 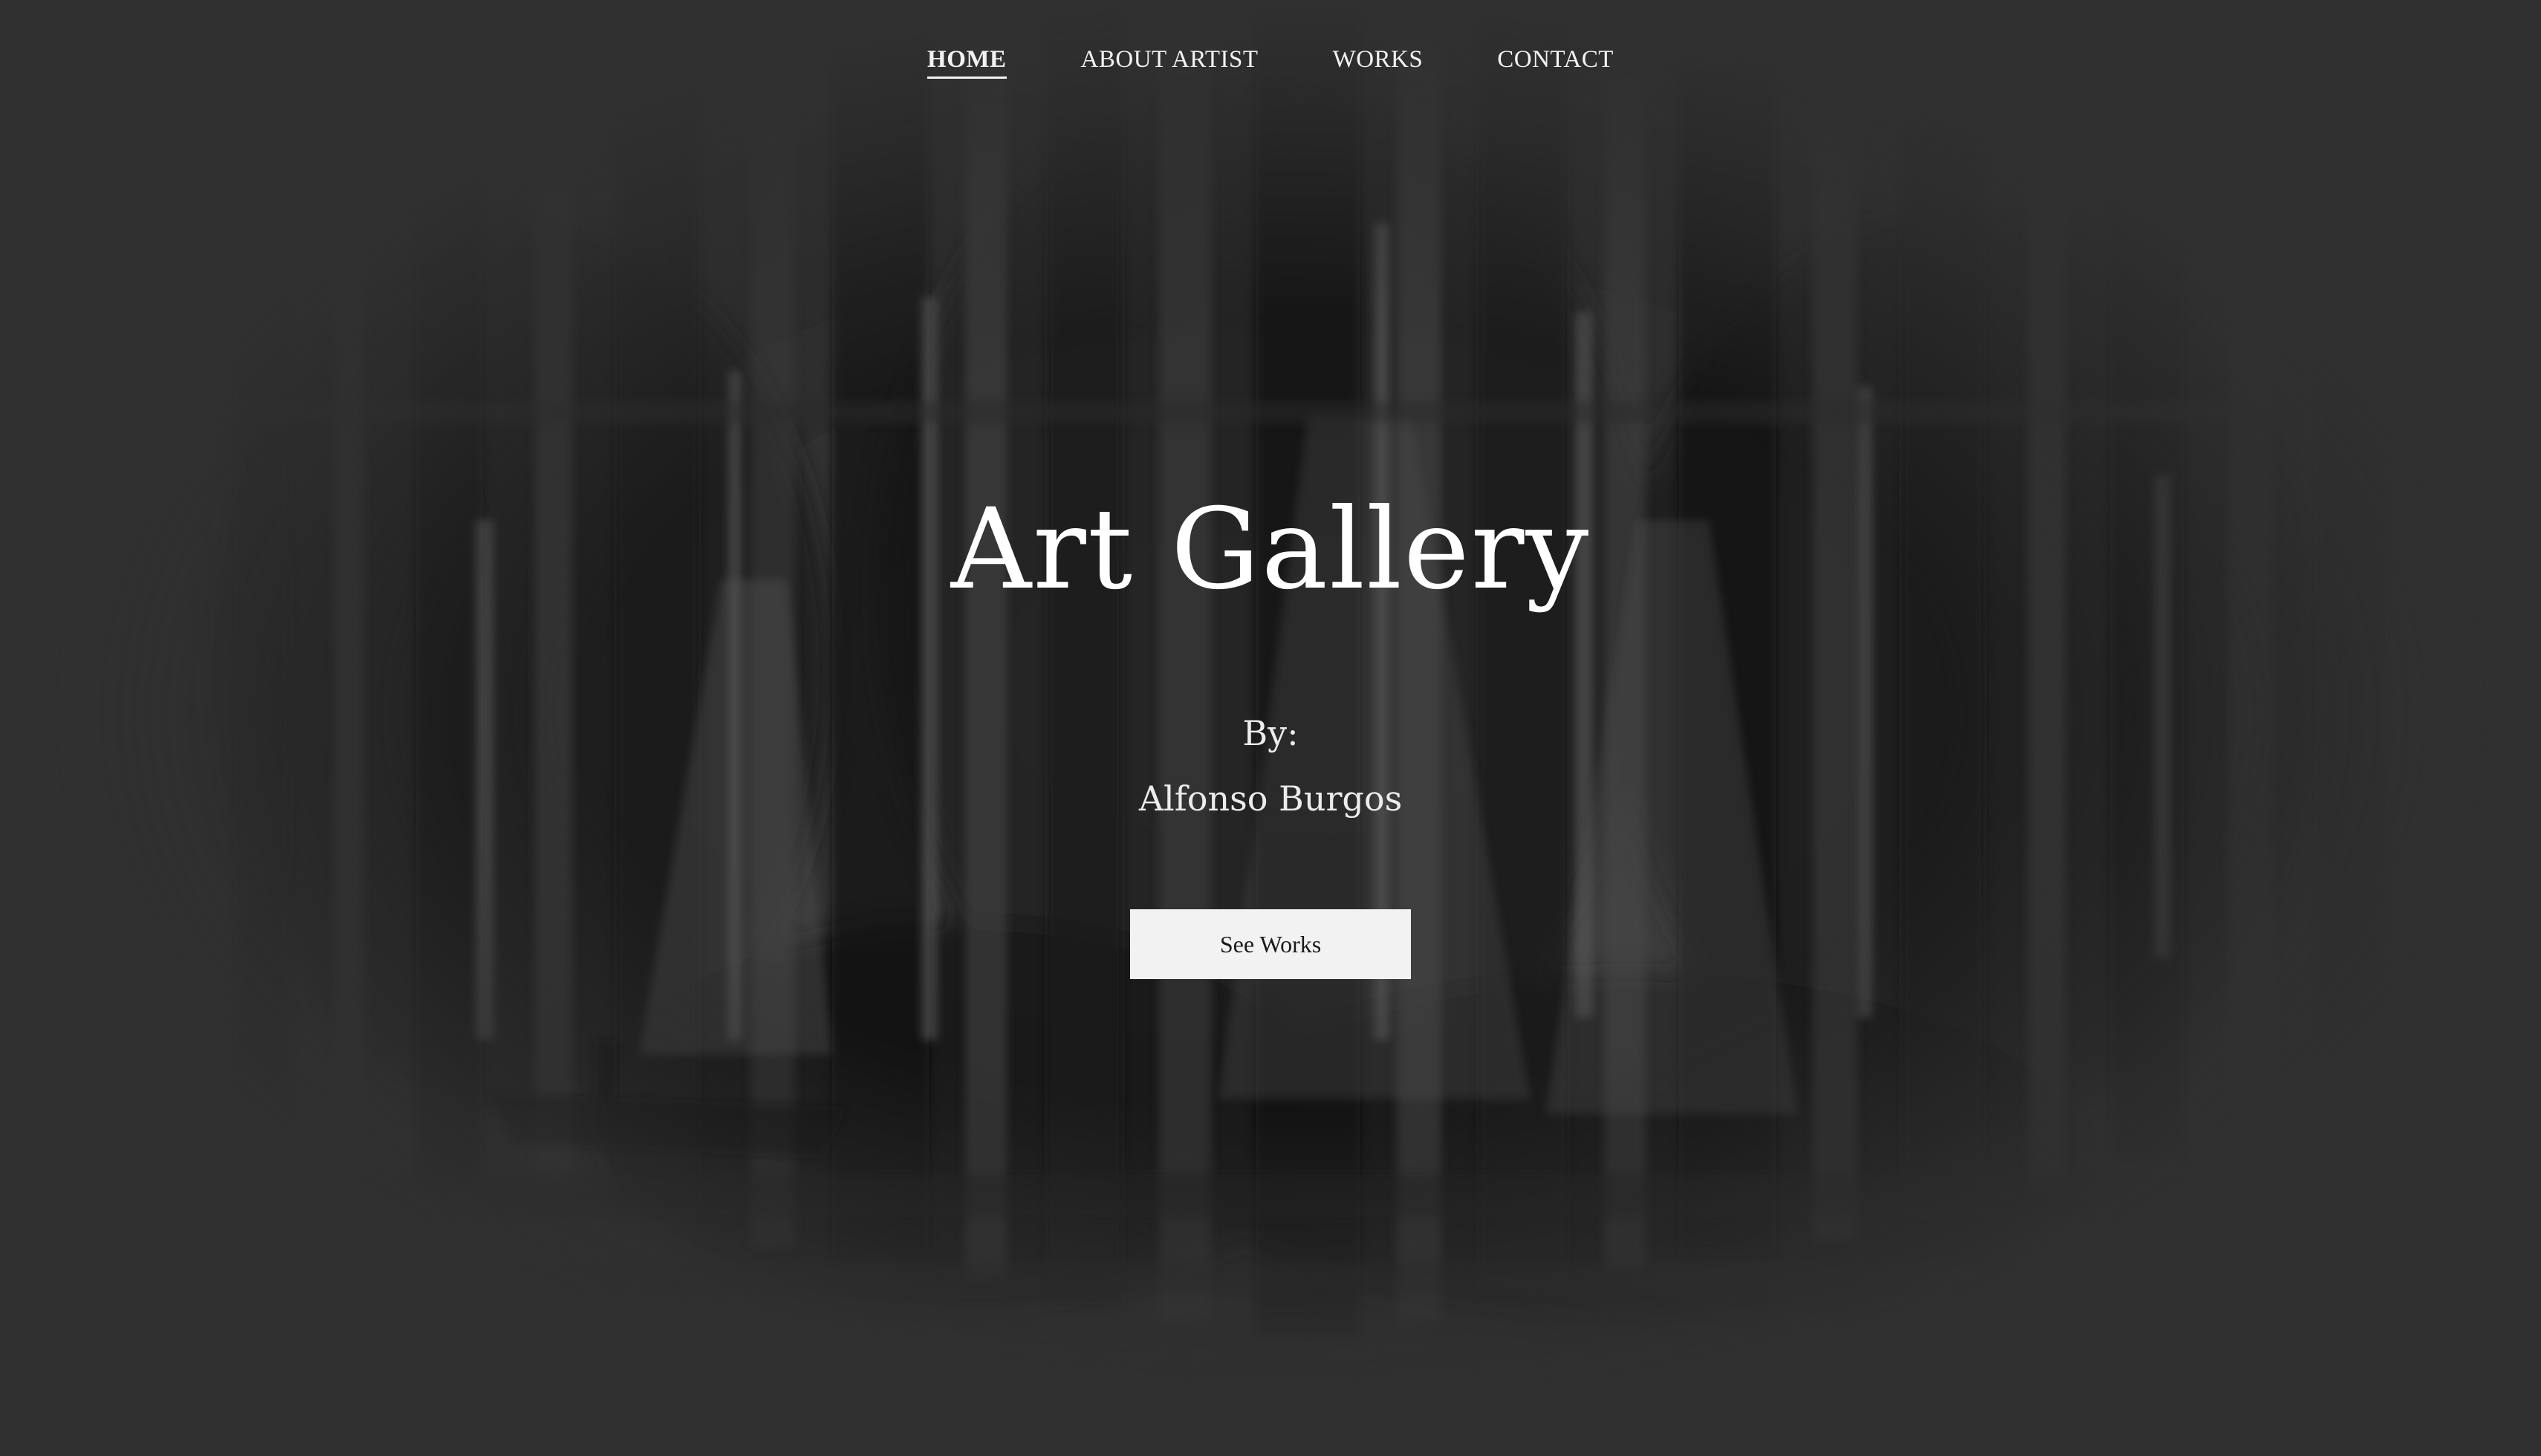 What do you see at coordinates (1270, 799) in the screenshot?
I see `hero-artist-name: Alfonso Burgos` at bounding box center [1270, 799].